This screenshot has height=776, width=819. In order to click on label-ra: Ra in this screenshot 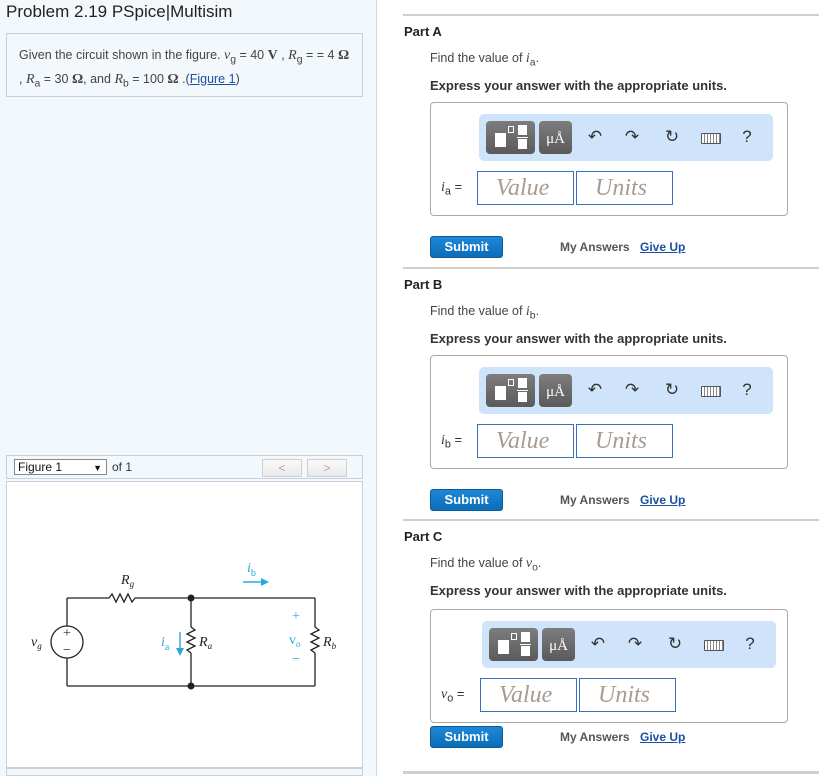, I will do `click(205, 643)`.